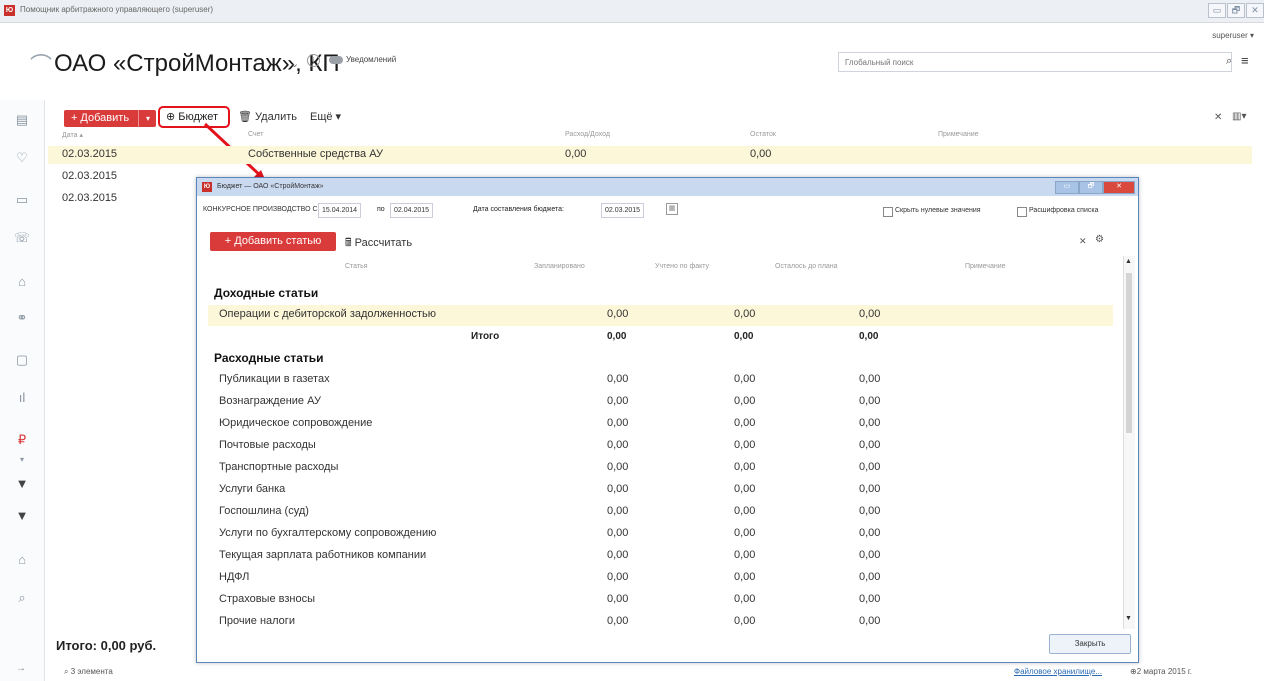 The width and height of the screenshot is (1264, 681). What do you see at coordinates (1229, 61) in the screenshot?
I see `search-icon: ⌕` at bounding box center [1229, 61].